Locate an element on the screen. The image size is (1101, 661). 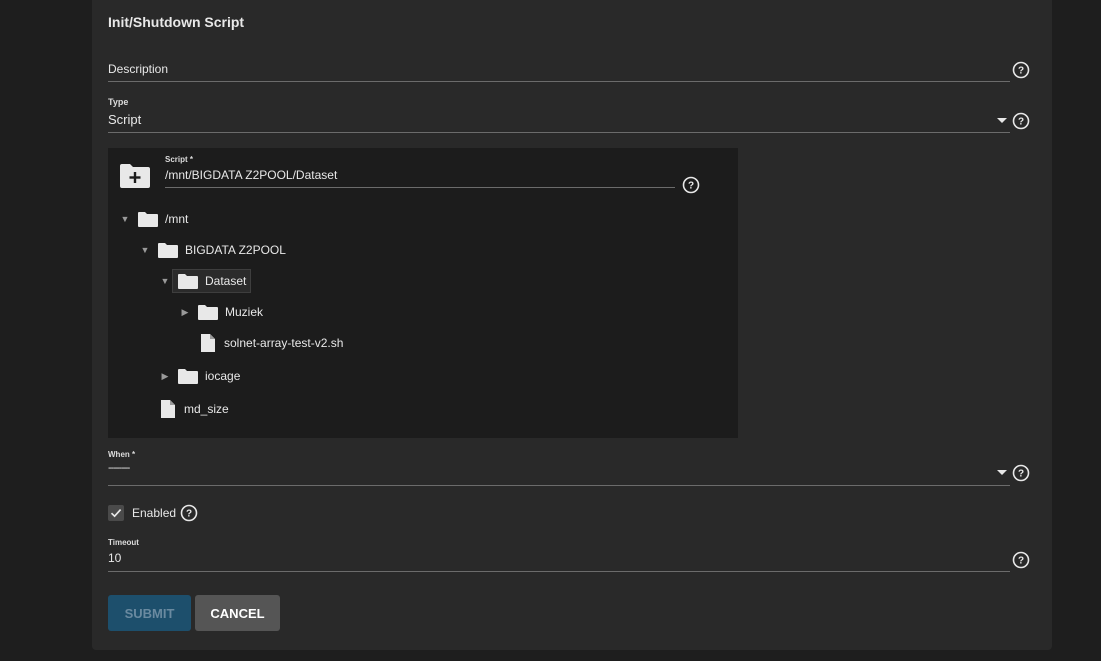
type-label: Type is located at coordinates (118, 102).